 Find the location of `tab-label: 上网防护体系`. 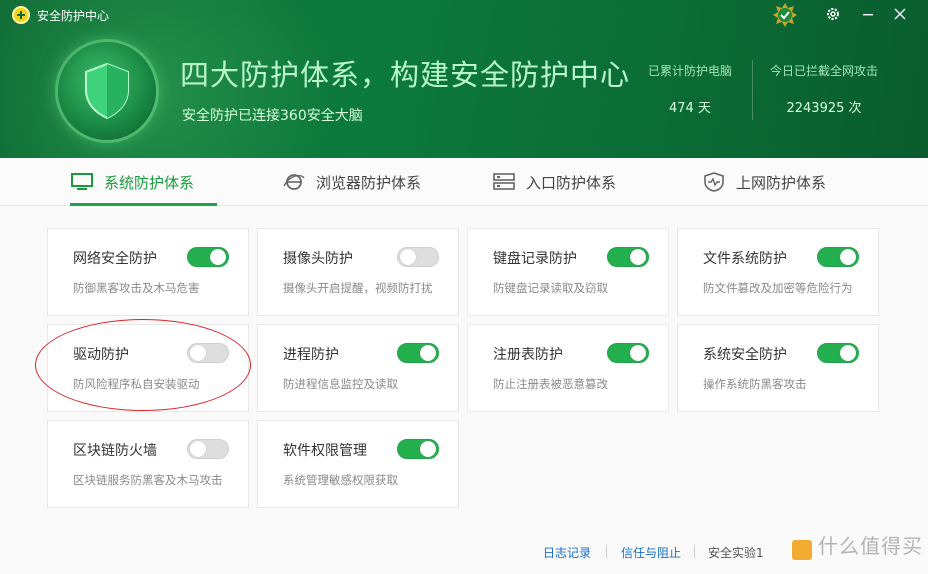

tab-label: 上网防护体系 is located at coordinates (781, 182).